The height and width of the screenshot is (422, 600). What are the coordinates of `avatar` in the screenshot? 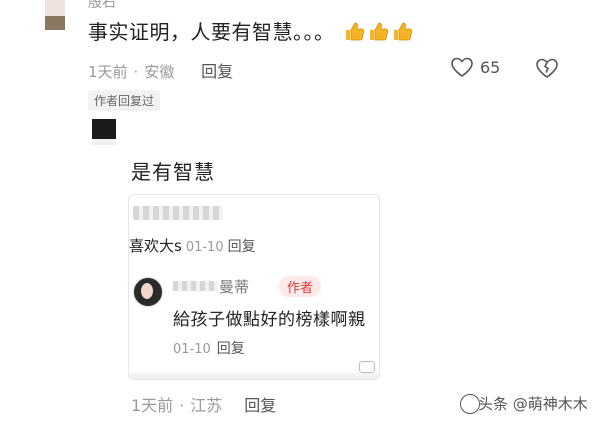 It's located at (55, 8).